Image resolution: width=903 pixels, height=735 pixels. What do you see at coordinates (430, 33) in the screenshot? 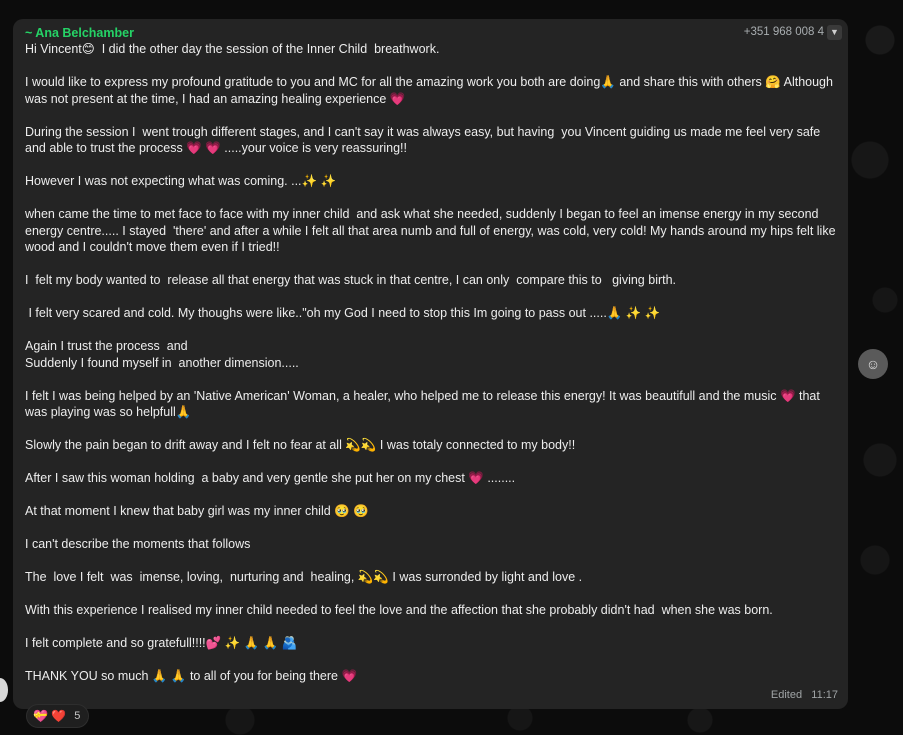
I see `sender-name: ~ Ana Belchamber` at bounding box center [430, 33].